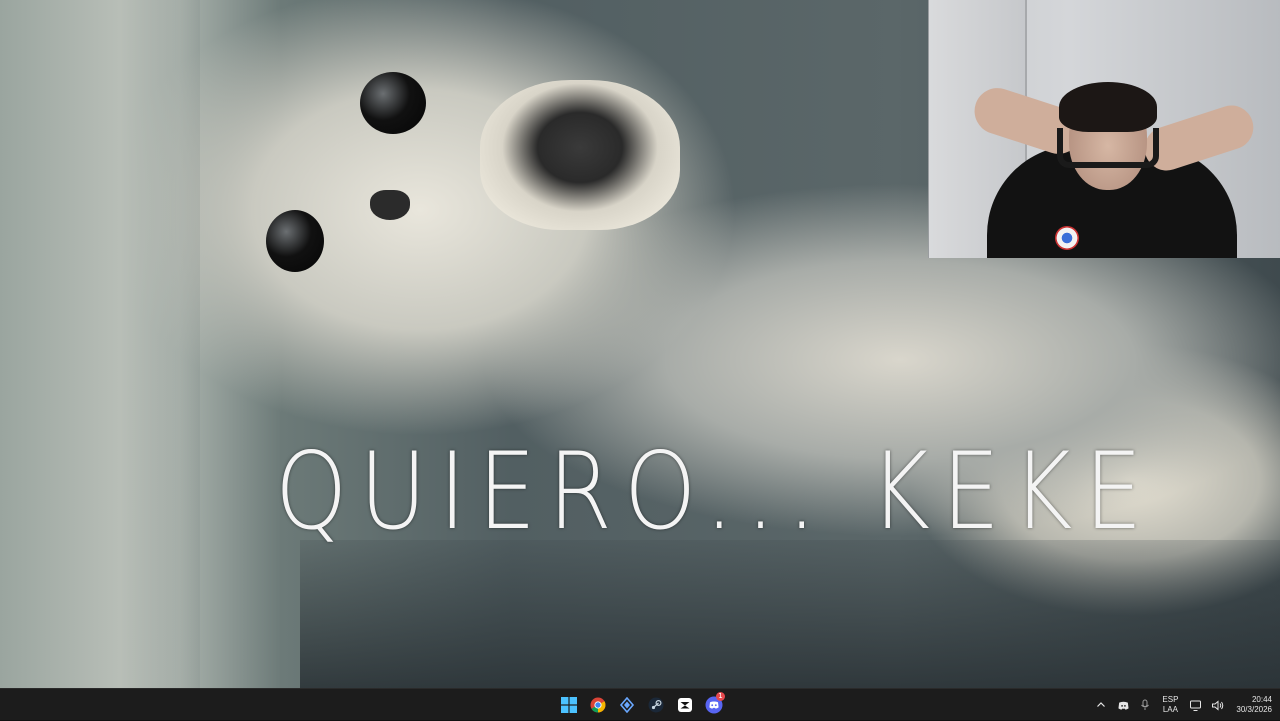 The image size is (1280, 721). I want to click on wall-area, so click(100, 344).